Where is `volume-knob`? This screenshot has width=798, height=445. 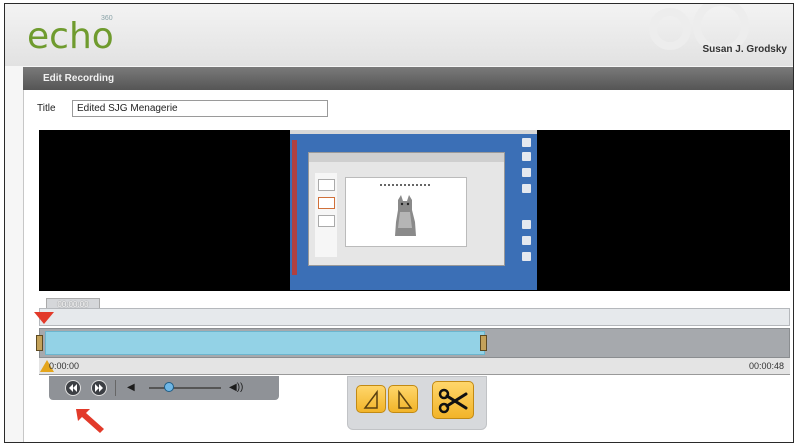
volume-knob is located at coordinates (169, 387).